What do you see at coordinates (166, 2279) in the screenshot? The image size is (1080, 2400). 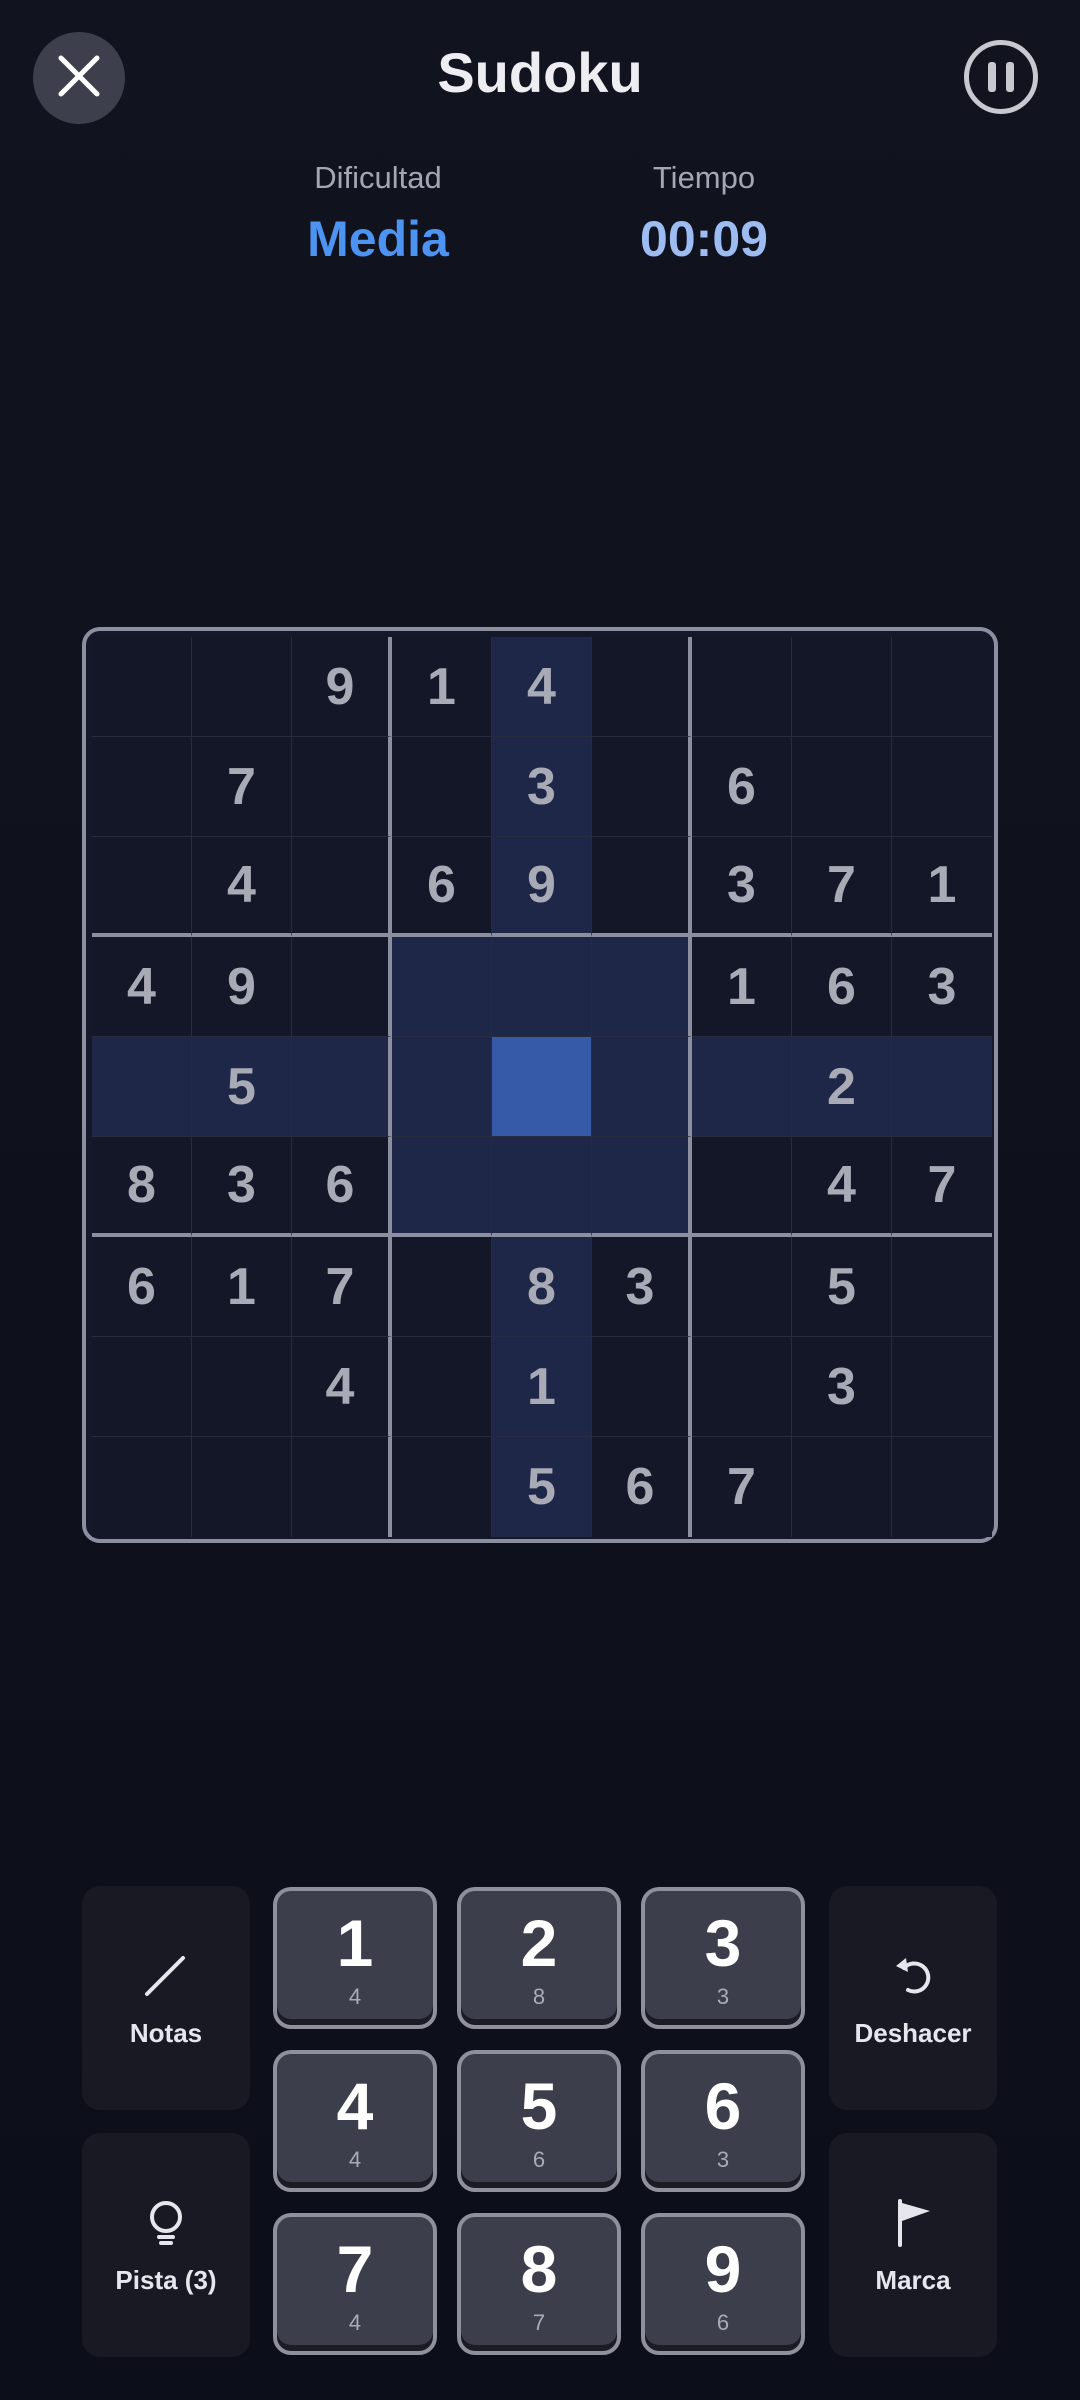 I see `hint-label: Pista (3)` at bounding box center [166, 2279].